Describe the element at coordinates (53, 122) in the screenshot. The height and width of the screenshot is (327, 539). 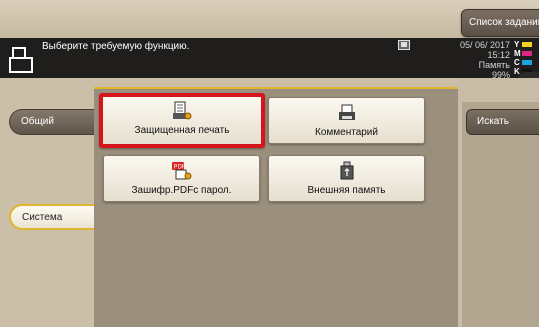
I see `tab-general: Общий` at that location.